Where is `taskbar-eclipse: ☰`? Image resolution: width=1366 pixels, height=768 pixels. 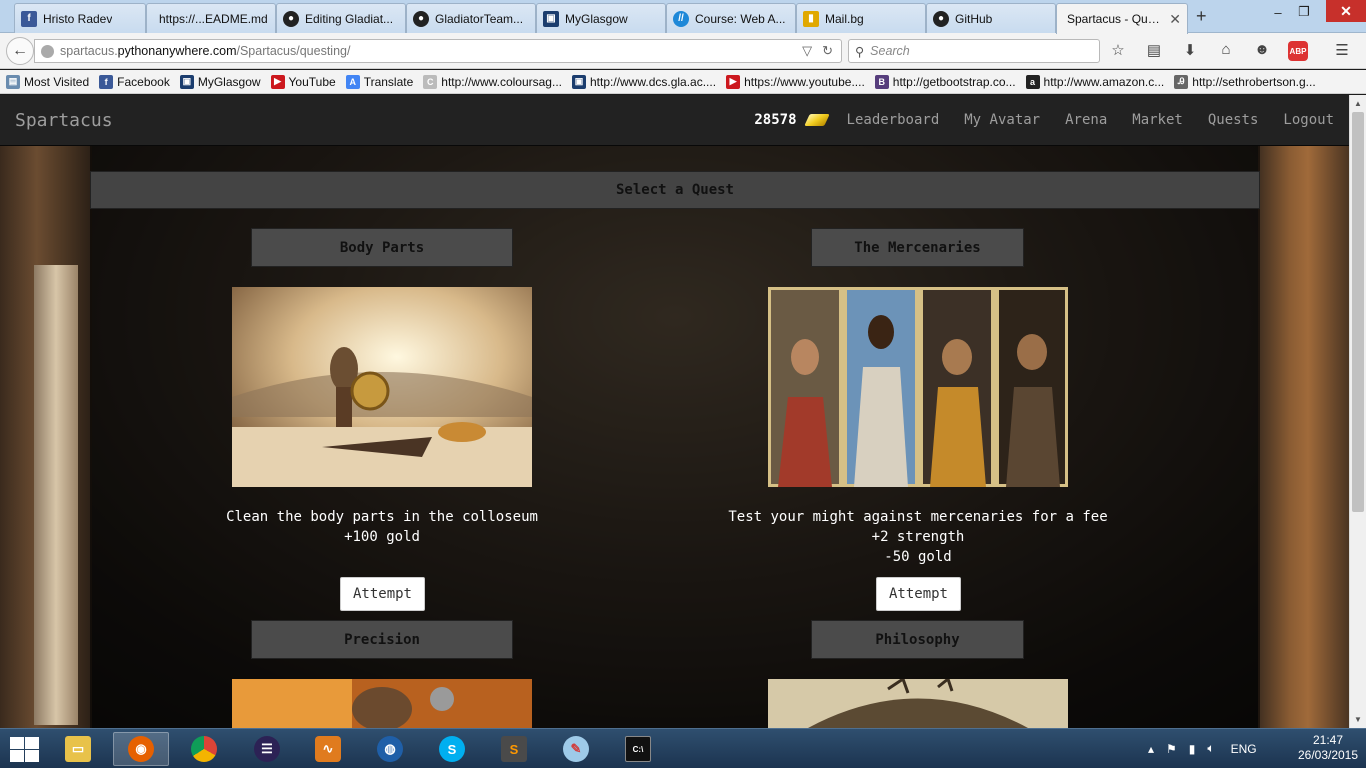
taskbar-eclipse: ☰ is located at coordinates (267, 749).